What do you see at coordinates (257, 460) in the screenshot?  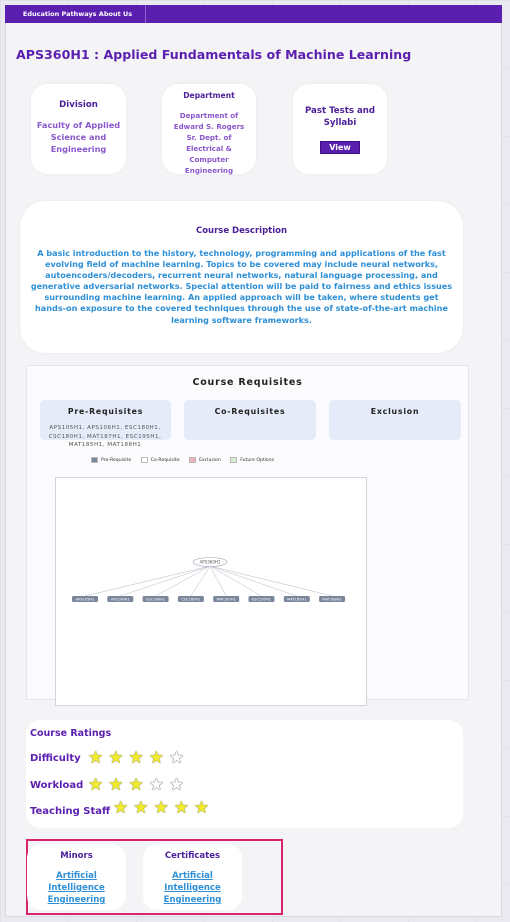 I see `legend-label: Future Options` at bounding box center [257, 460].